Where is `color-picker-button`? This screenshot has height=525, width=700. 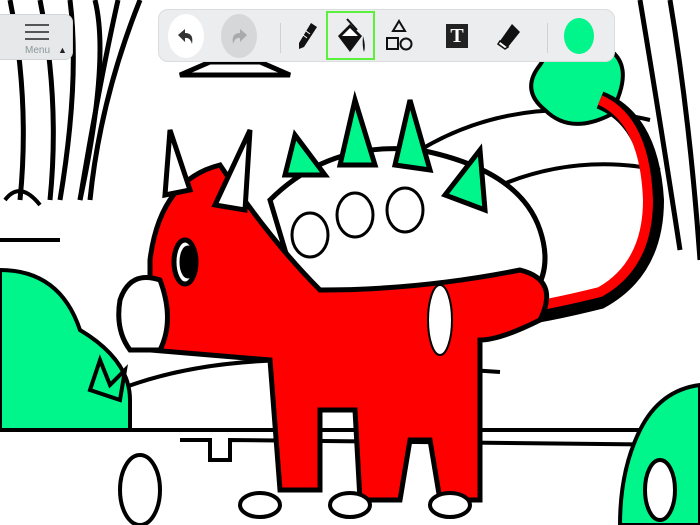 color-picker-button is located at coordinates (579, 36).